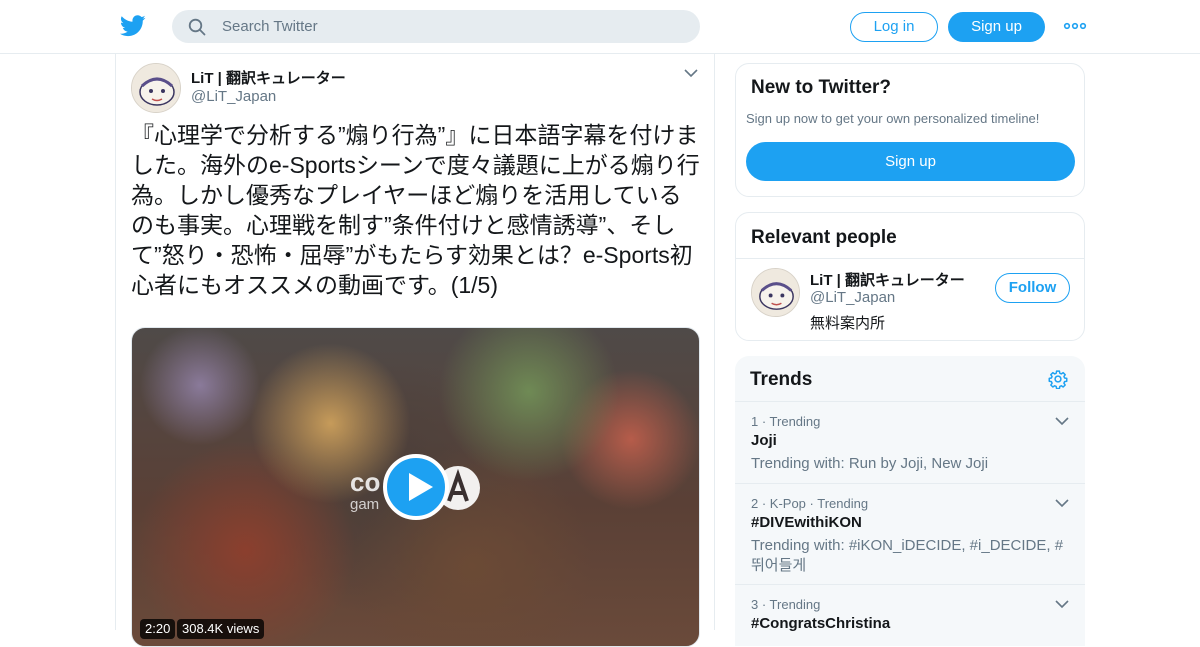 The image size is (1200, 647). What do you see at coordinates (233, 96) in the screenshot?
I see `author-handle: @LiT_Japan` at bounding box center [233, 96].